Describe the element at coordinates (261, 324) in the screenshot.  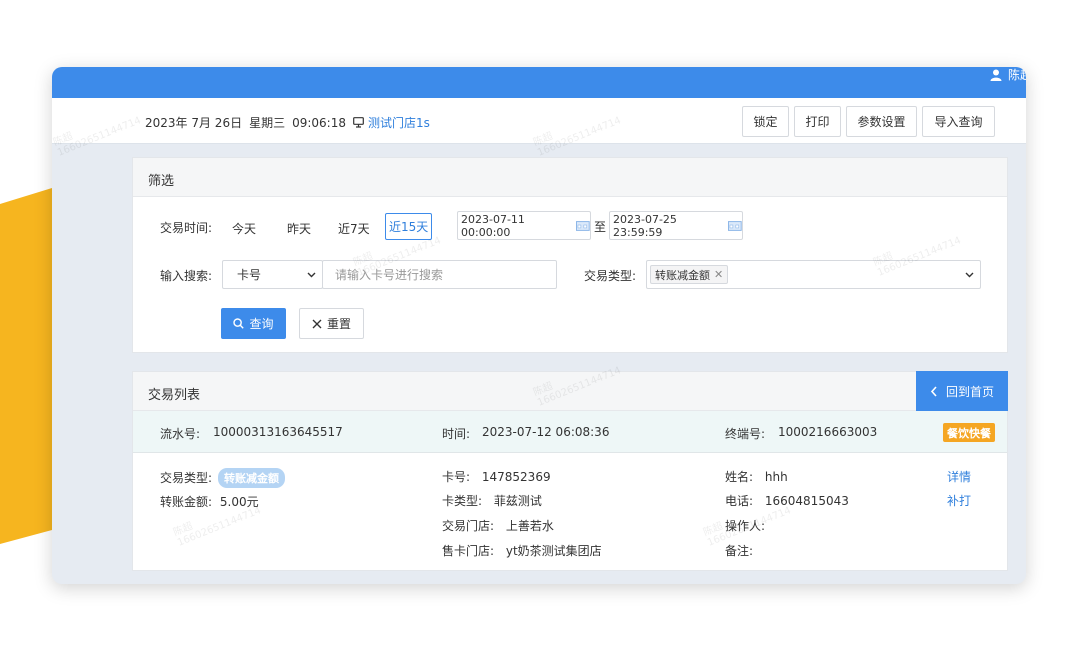
I see `query-button-label: 查询` at that location.